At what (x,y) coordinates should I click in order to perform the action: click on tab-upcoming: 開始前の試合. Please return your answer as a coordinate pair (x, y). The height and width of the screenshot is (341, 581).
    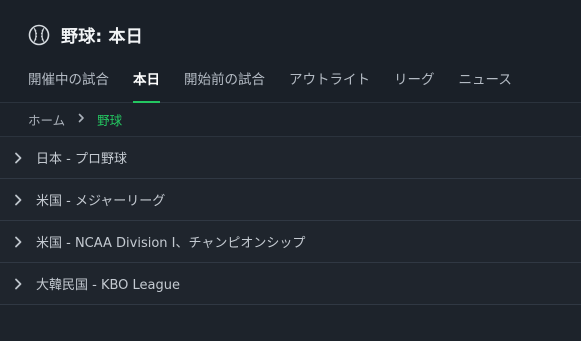
    Looking at the image, I should click on (224, 85).